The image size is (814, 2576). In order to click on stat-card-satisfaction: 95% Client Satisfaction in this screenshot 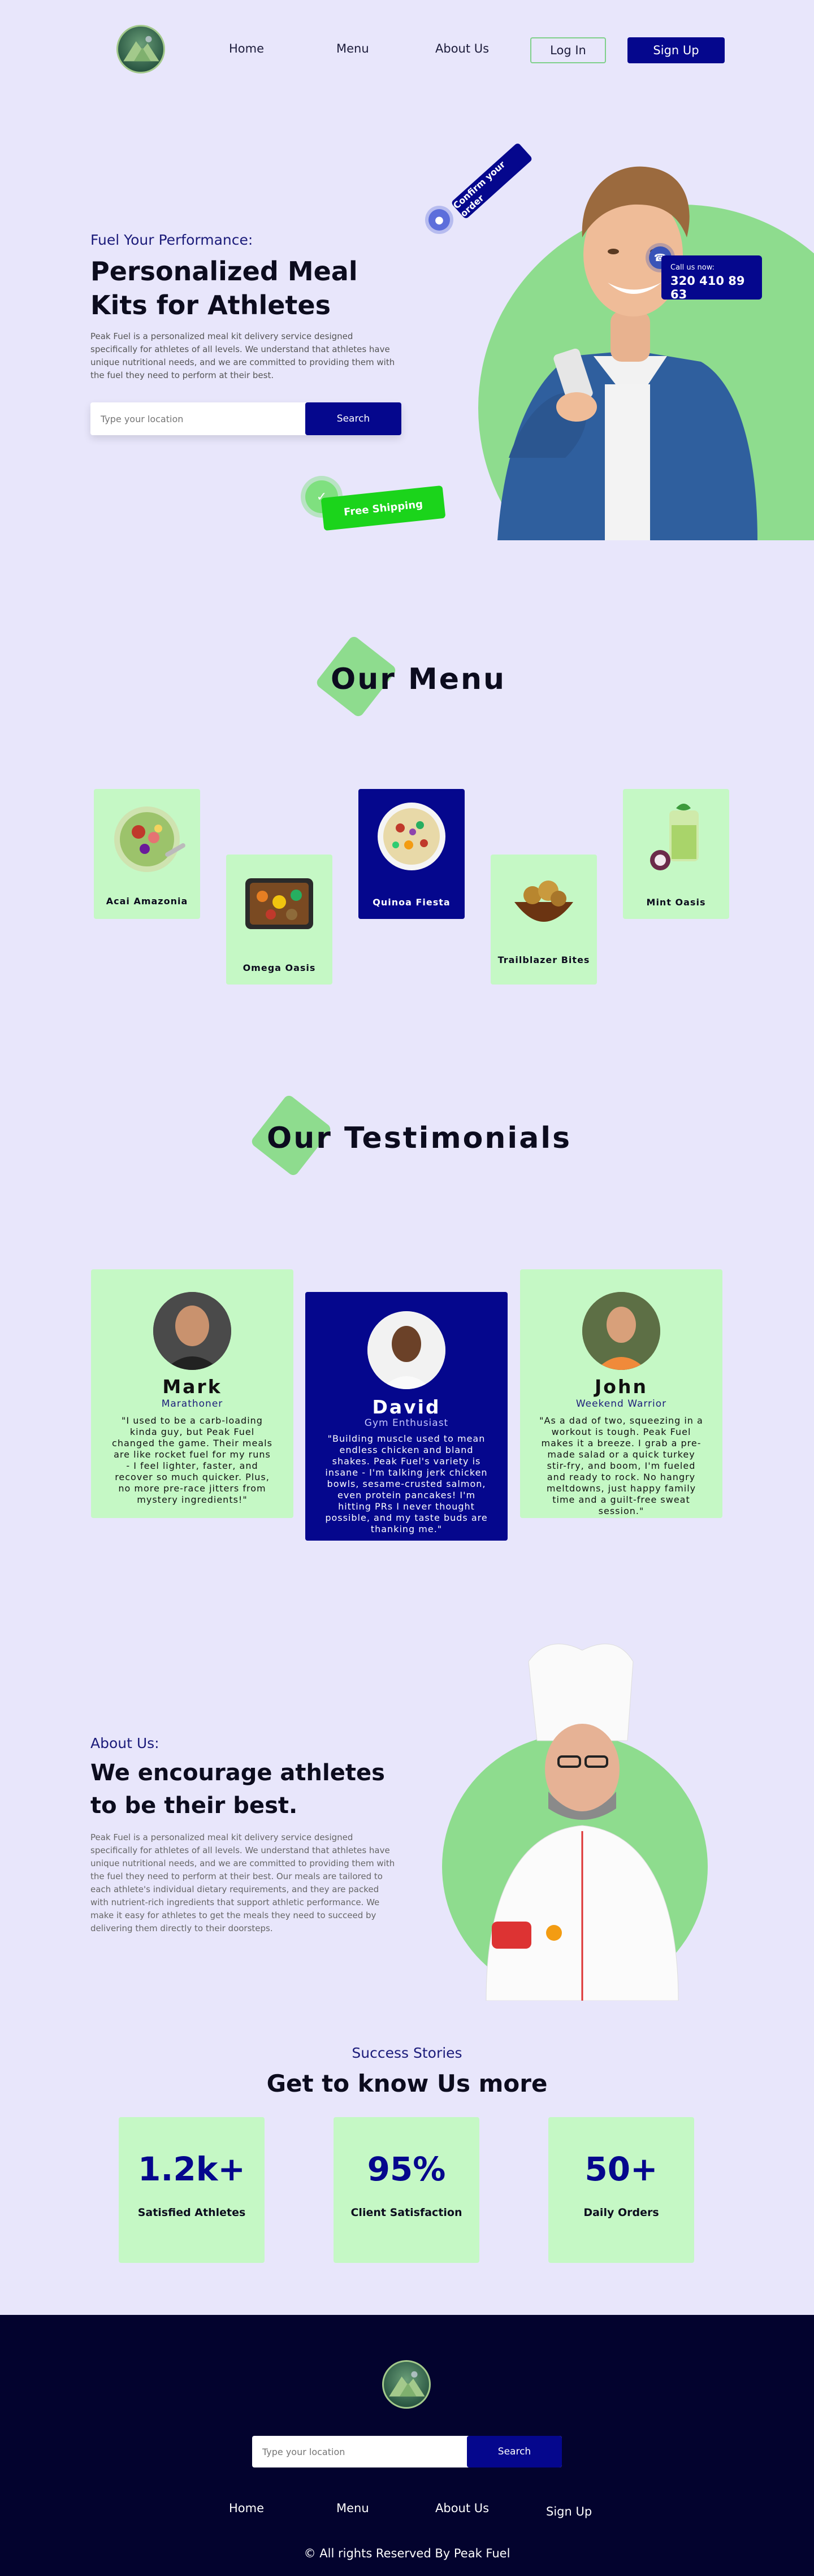, I will do `click(406, 2190)`.